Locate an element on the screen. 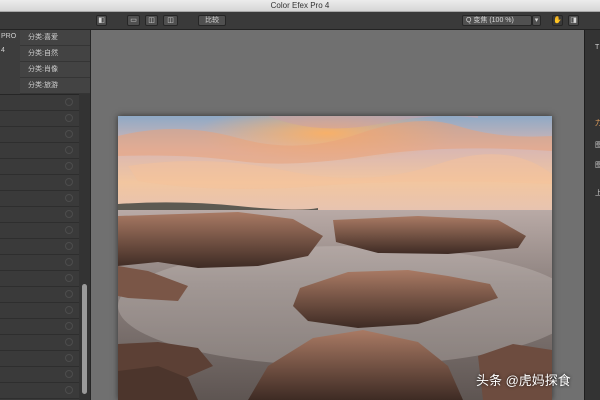 The image size is (600, 400). category-item: 分类:自然 is located at coordinates (55, 54).